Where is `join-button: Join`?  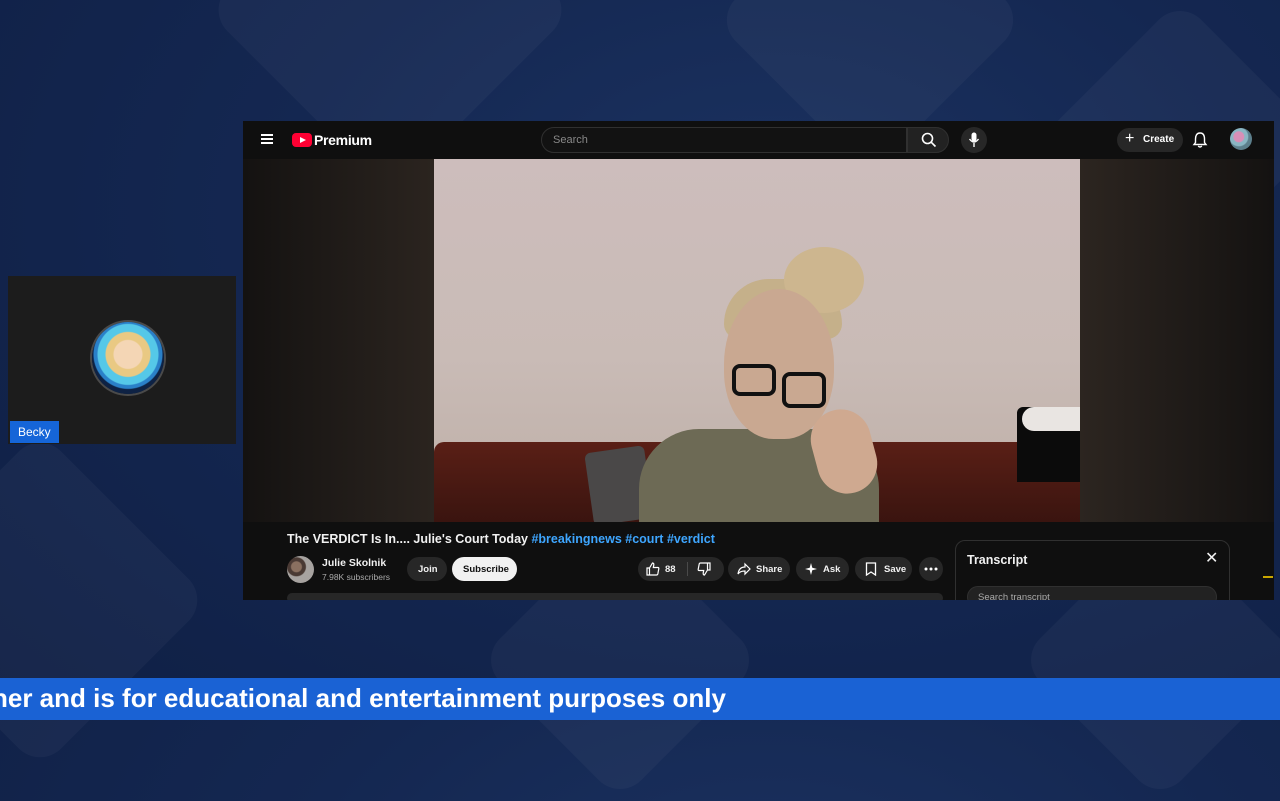 join-button: Join is located at coordinates (427, 569).